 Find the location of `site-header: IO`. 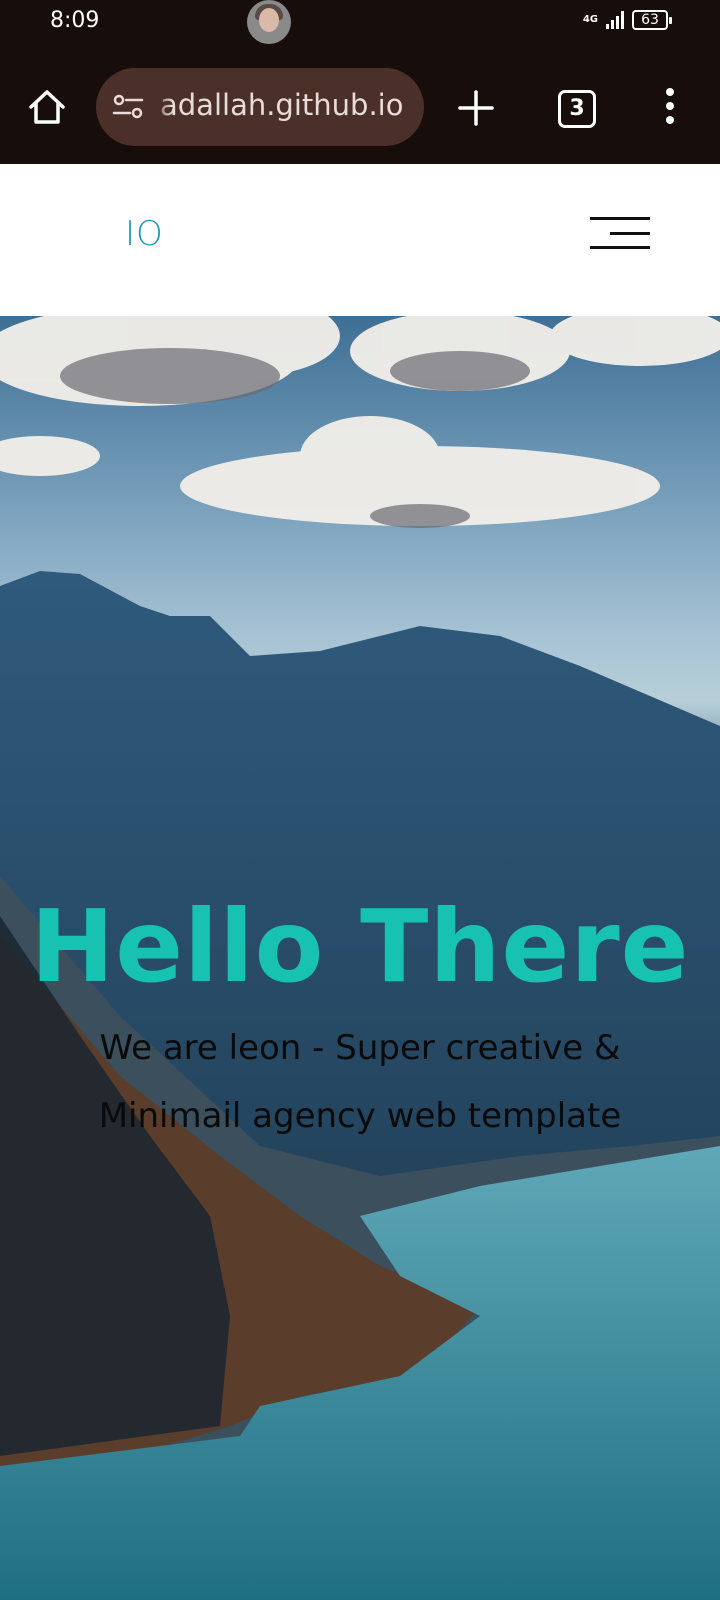

site-header: IO is located at coordinates (360, 240).